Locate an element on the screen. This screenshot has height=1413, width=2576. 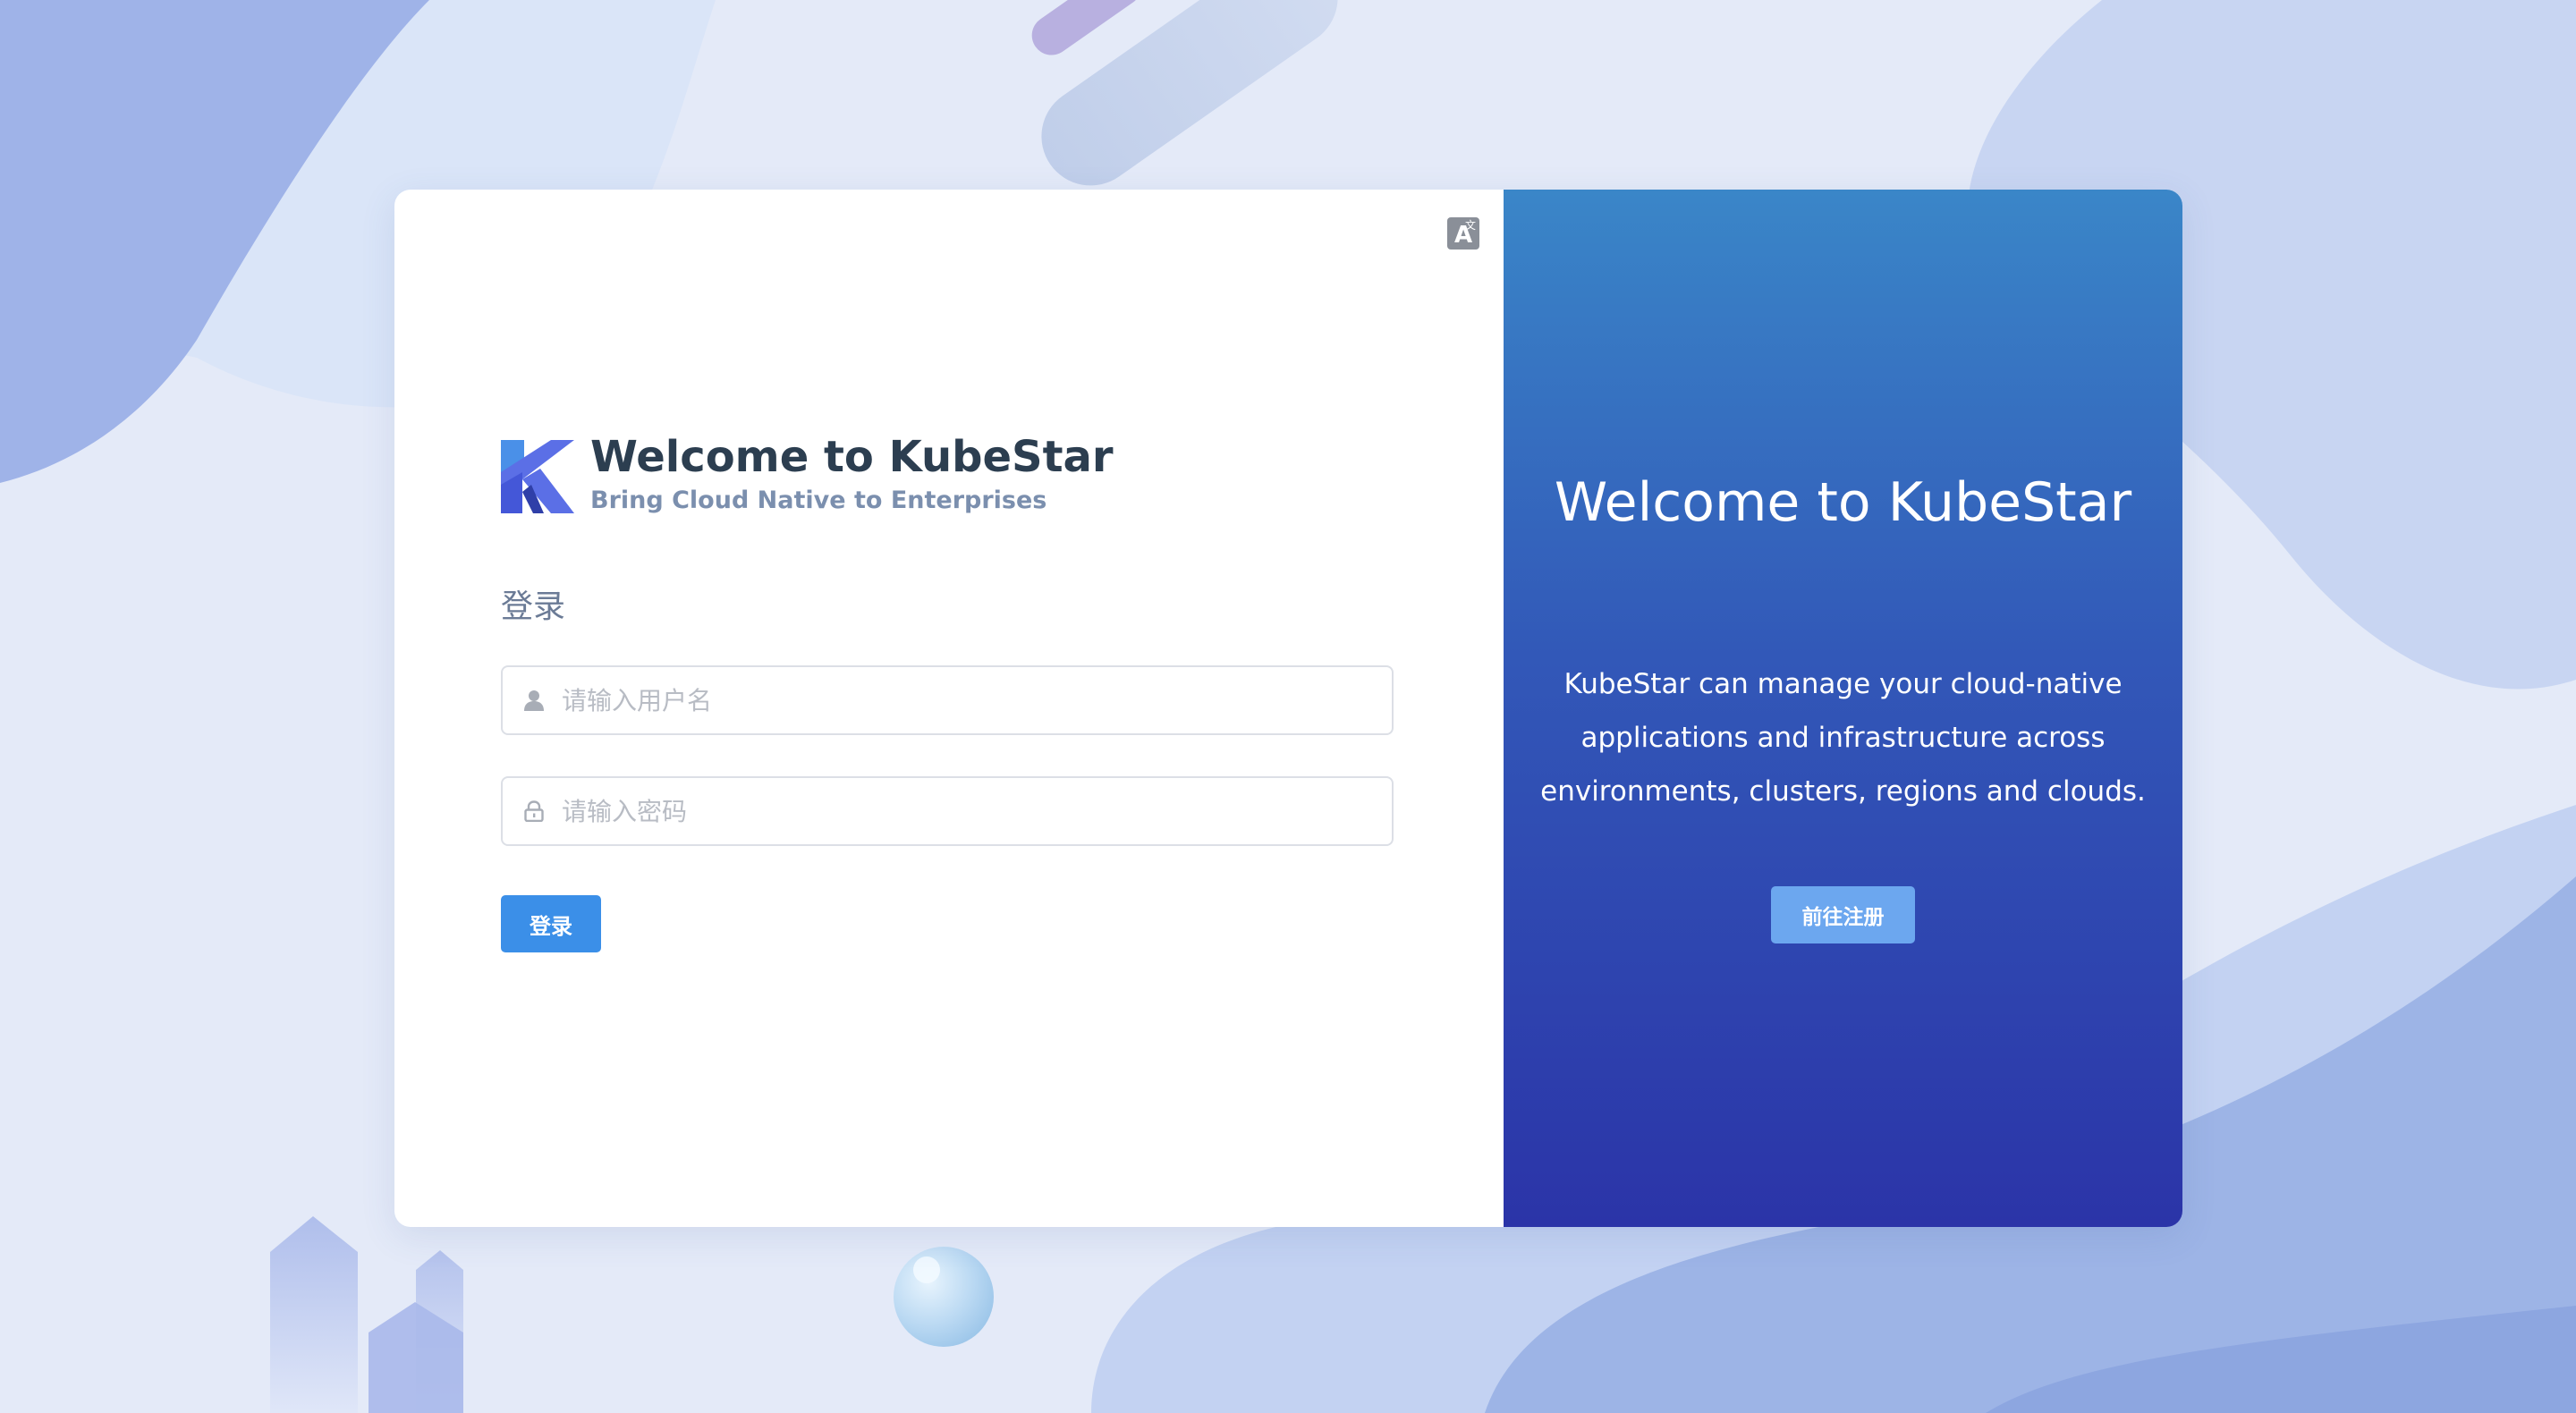
promo-description-line: KubeStar can manage your cloud-native is located at coordinates (1843, 684).